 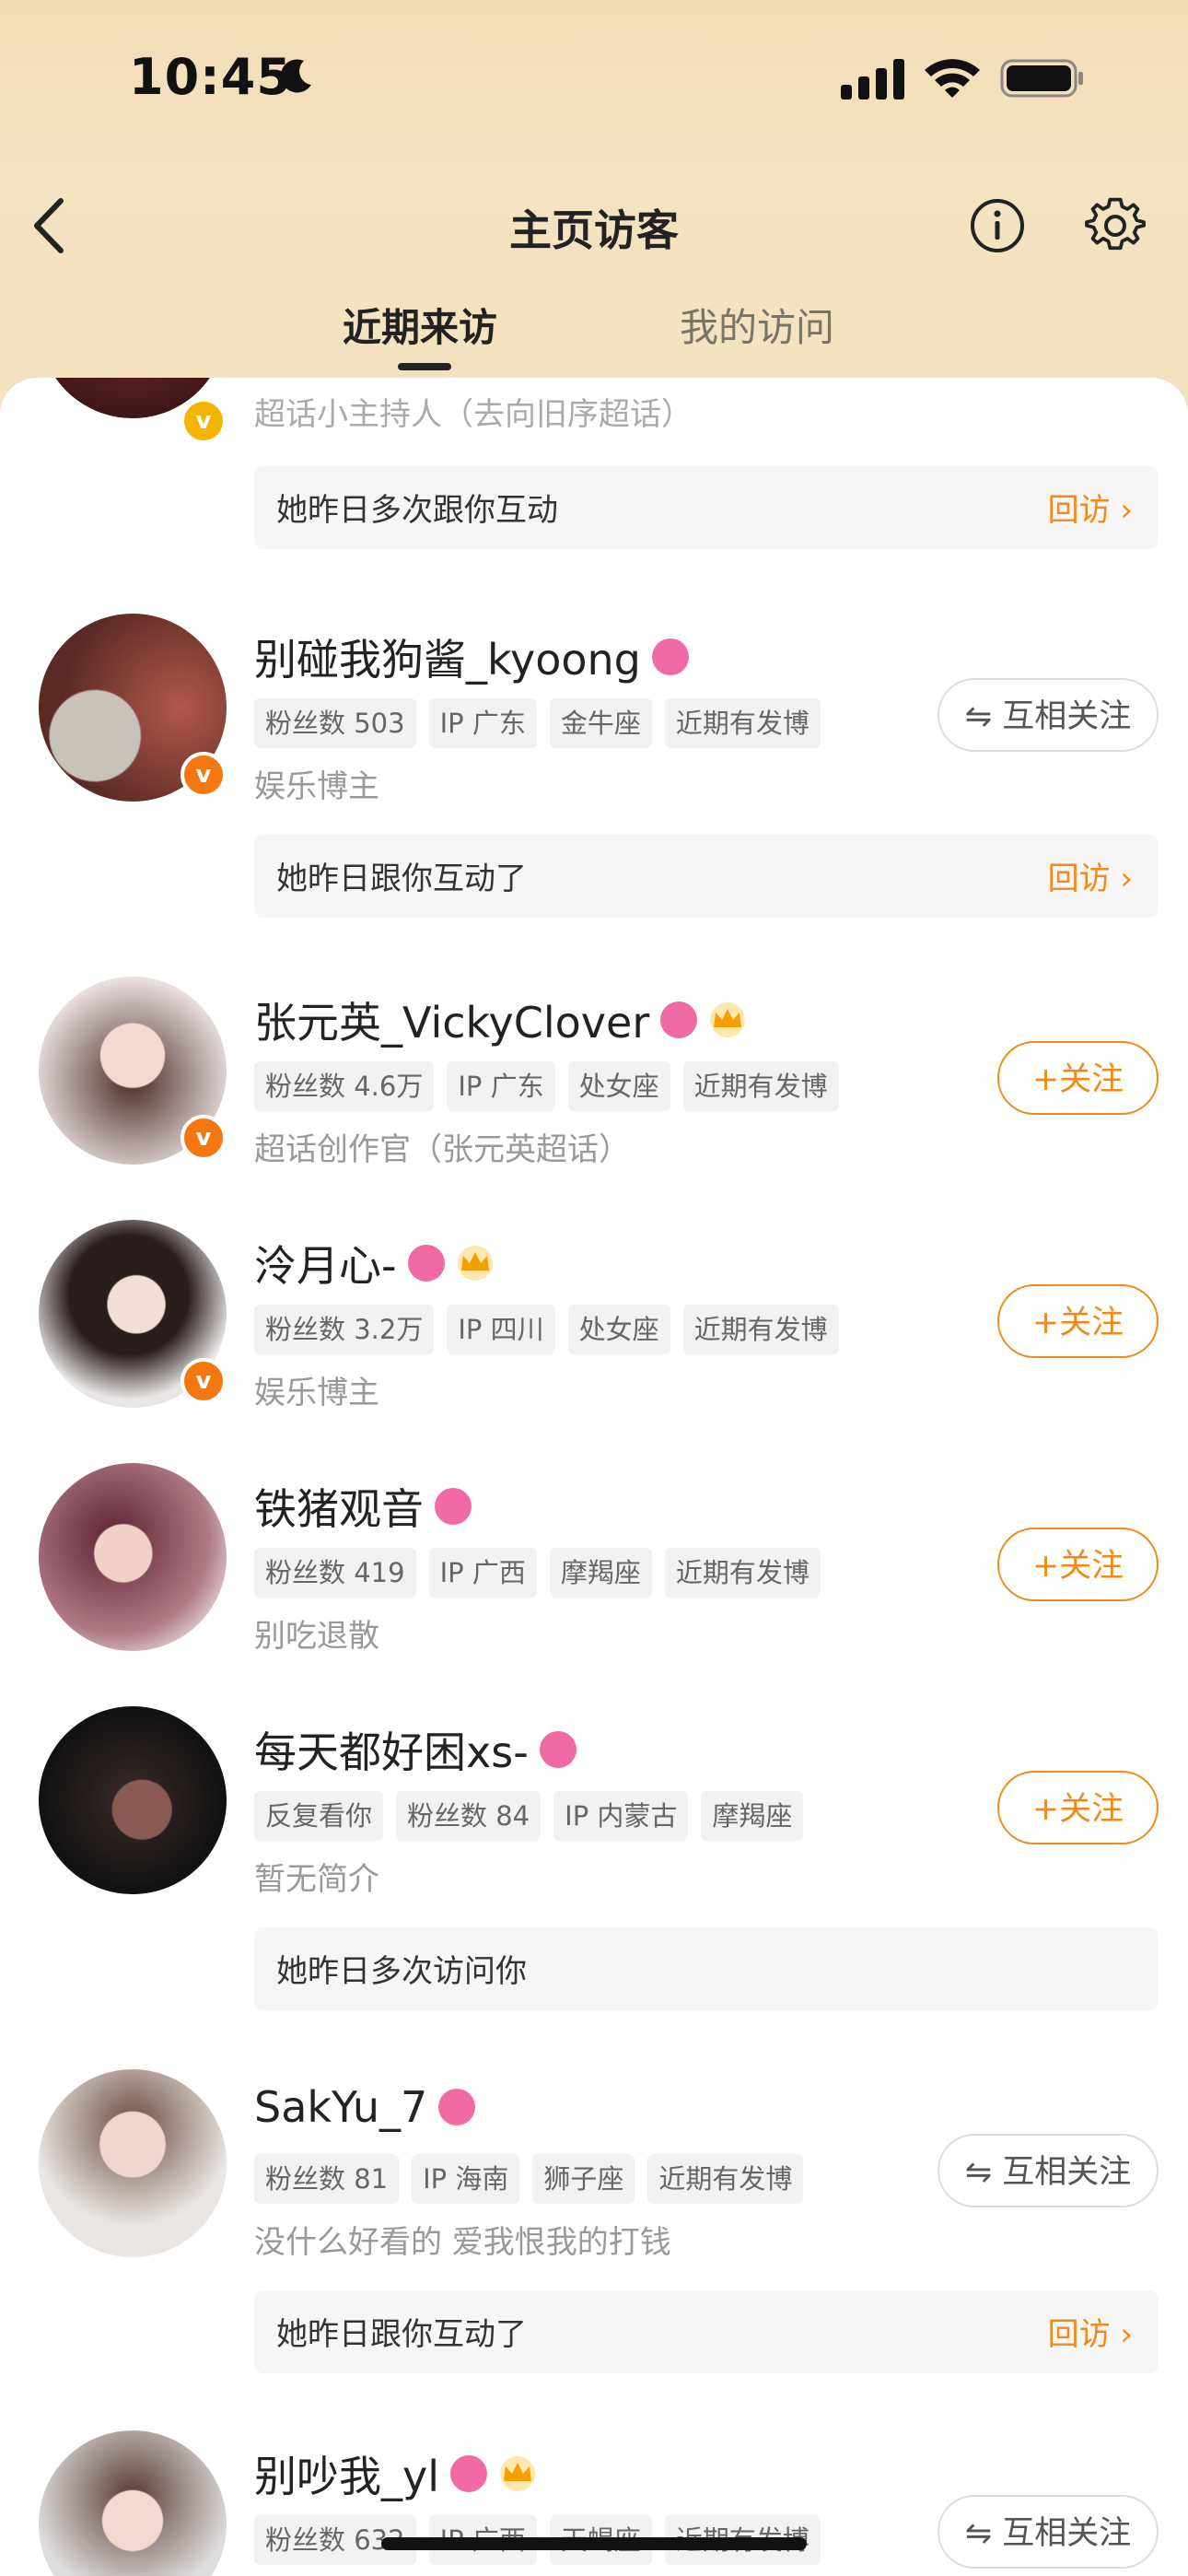 What do you see at coordinates (447, 656) in the screenshot?
I see `user-name-text: 别碰我狗酱_kyoong` at bounding box center [447, 656].